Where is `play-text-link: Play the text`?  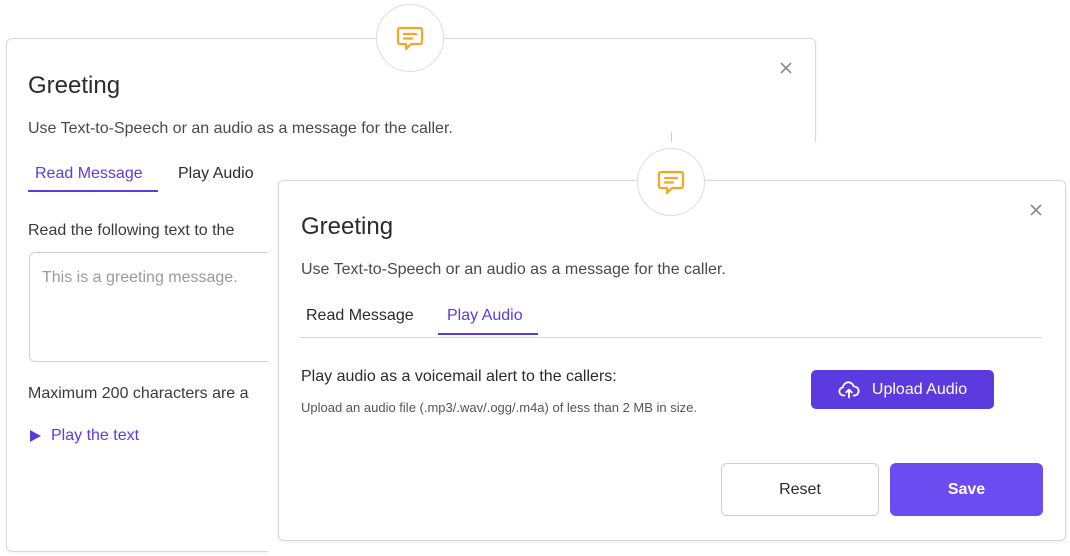 play-text-link: Play the text is located at coordinates (84, 436).